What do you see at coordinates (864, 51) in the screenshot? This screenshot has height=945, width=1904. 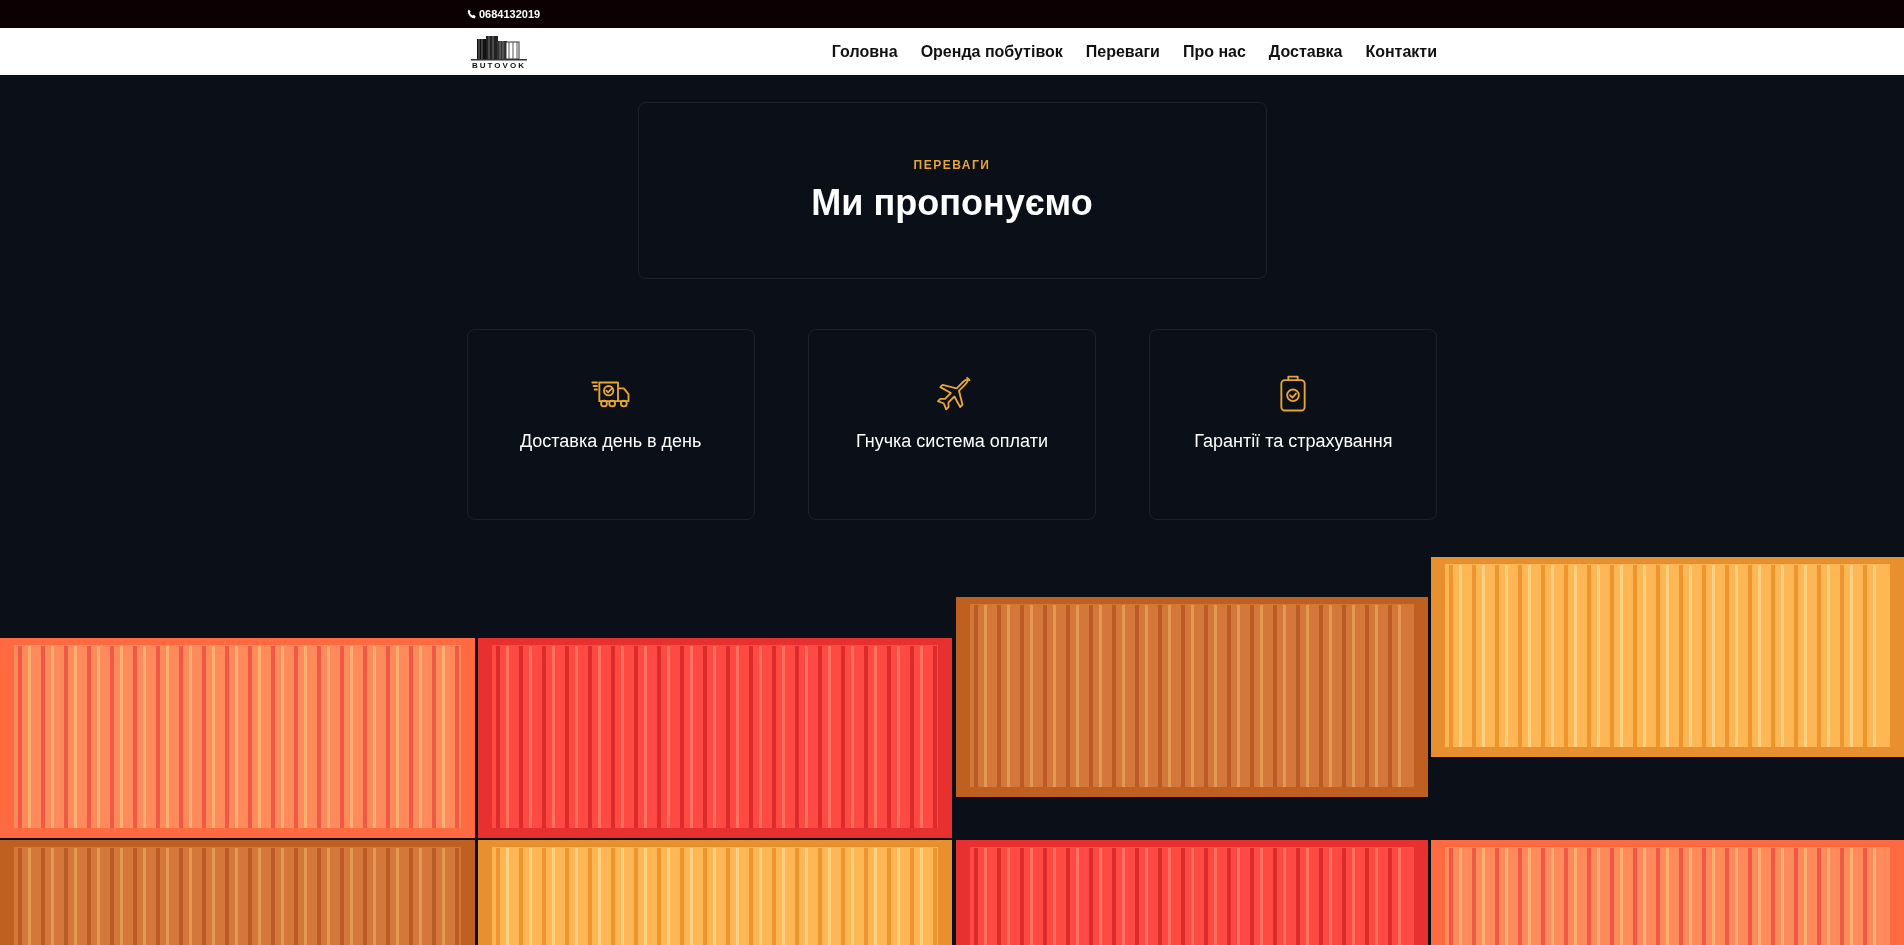 I see `nav-link: Головна` at bounding box center [864, 51].